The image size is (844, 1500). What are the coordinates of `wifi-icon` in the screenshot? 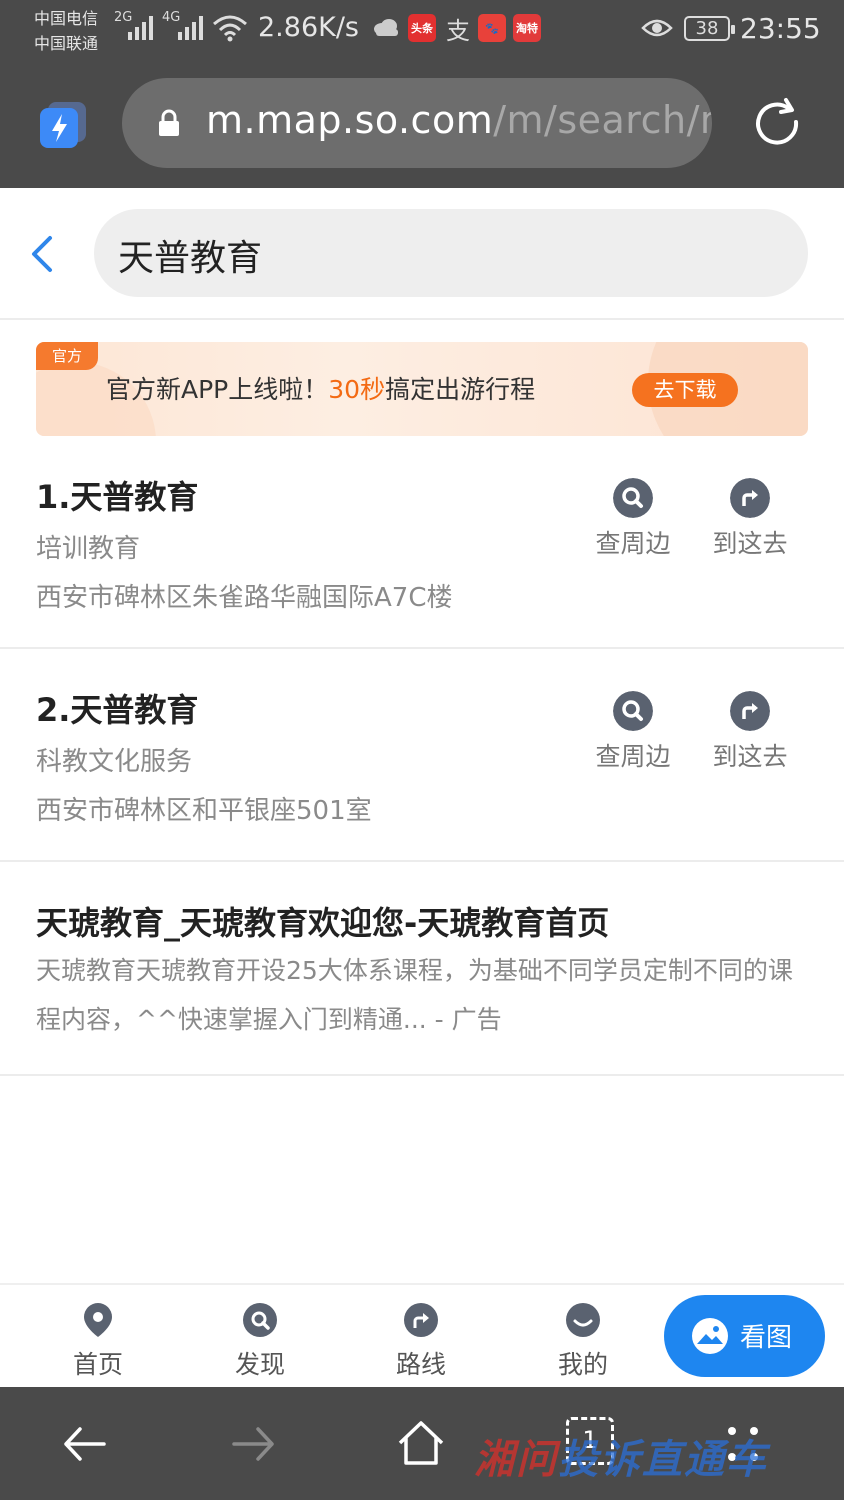 It's located at (230, 28).